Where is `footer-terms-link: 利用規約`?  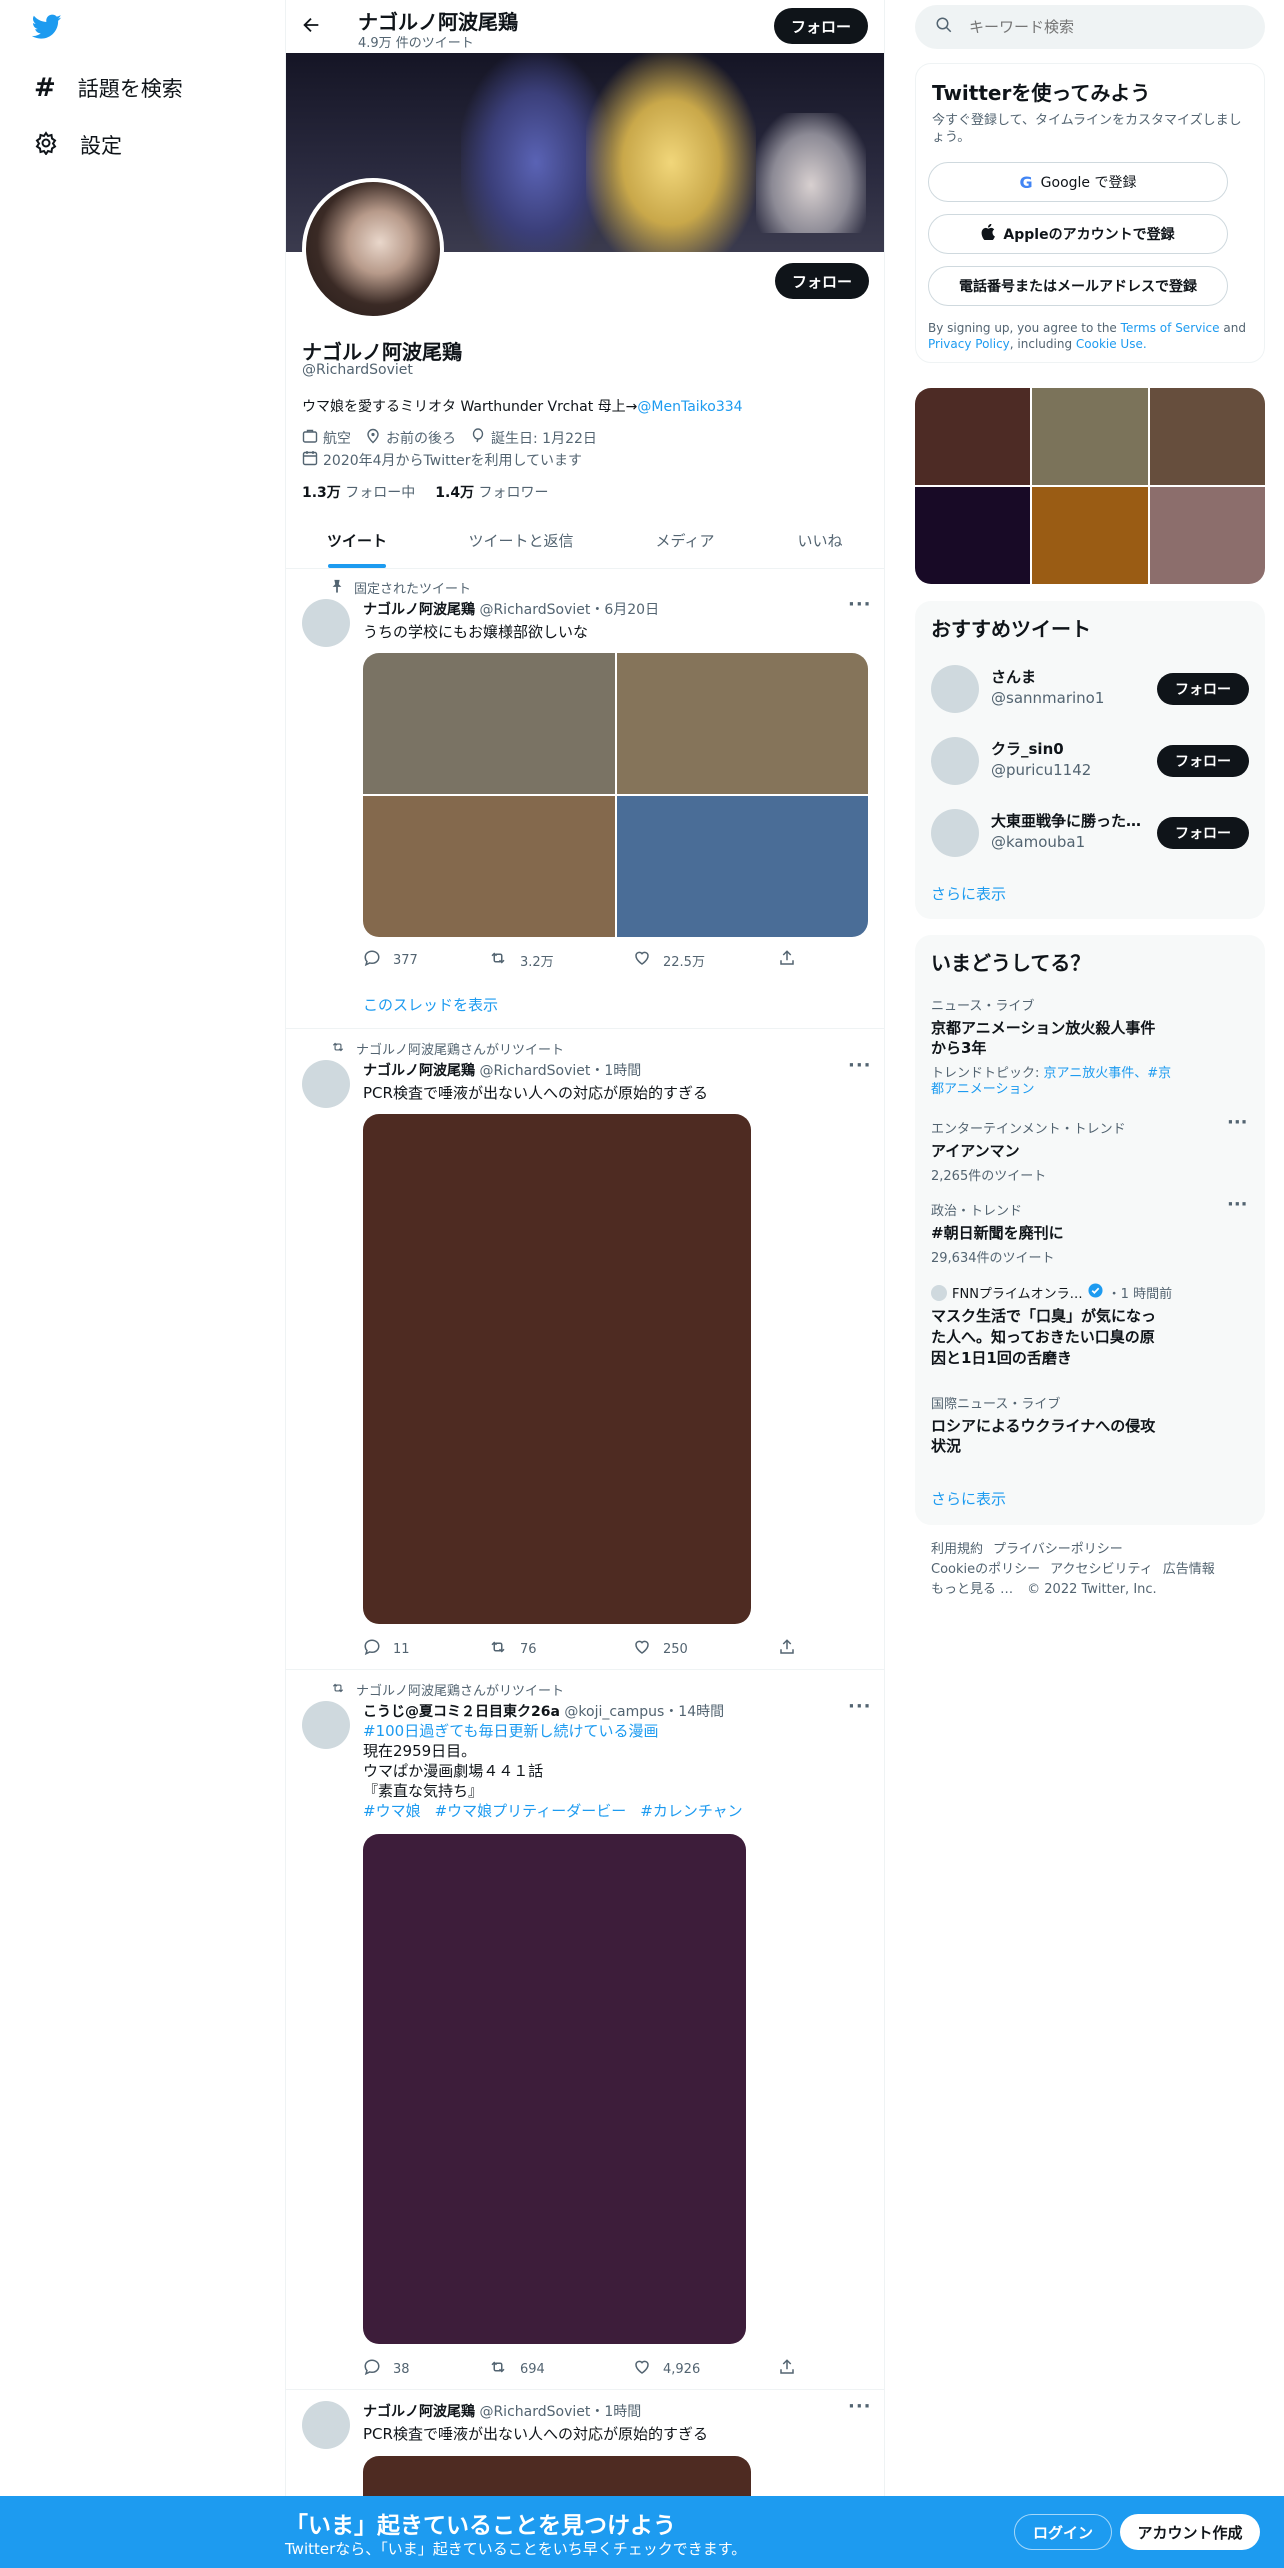 footer-terms-link: 利用規約 is located at coordinates (957, 1550).